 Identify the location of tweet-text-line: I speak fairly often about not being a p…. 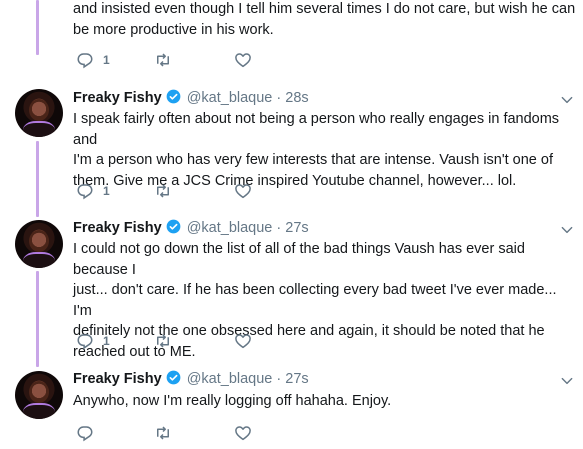
(316, 129).